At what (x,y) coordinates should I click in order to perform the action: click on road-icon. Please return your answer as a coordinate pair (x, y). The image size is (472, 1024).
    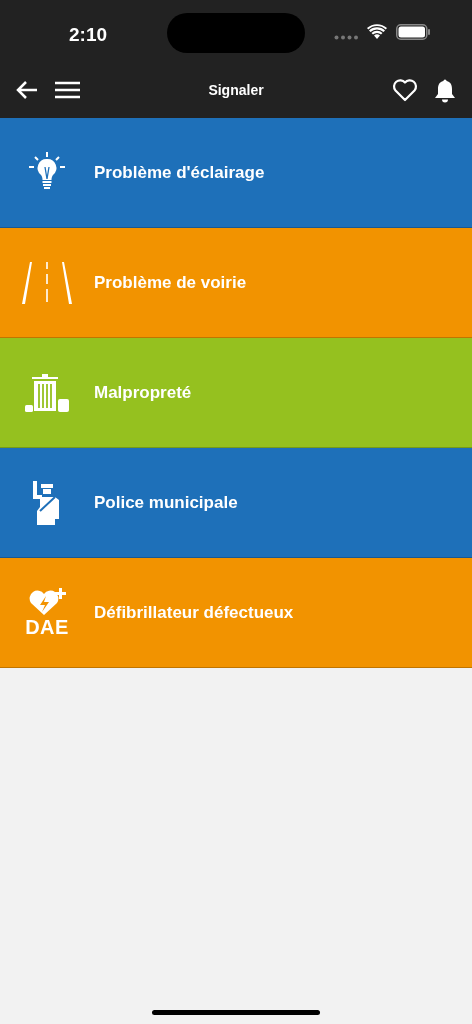
    Looking at the image, I should click on (47, 282).